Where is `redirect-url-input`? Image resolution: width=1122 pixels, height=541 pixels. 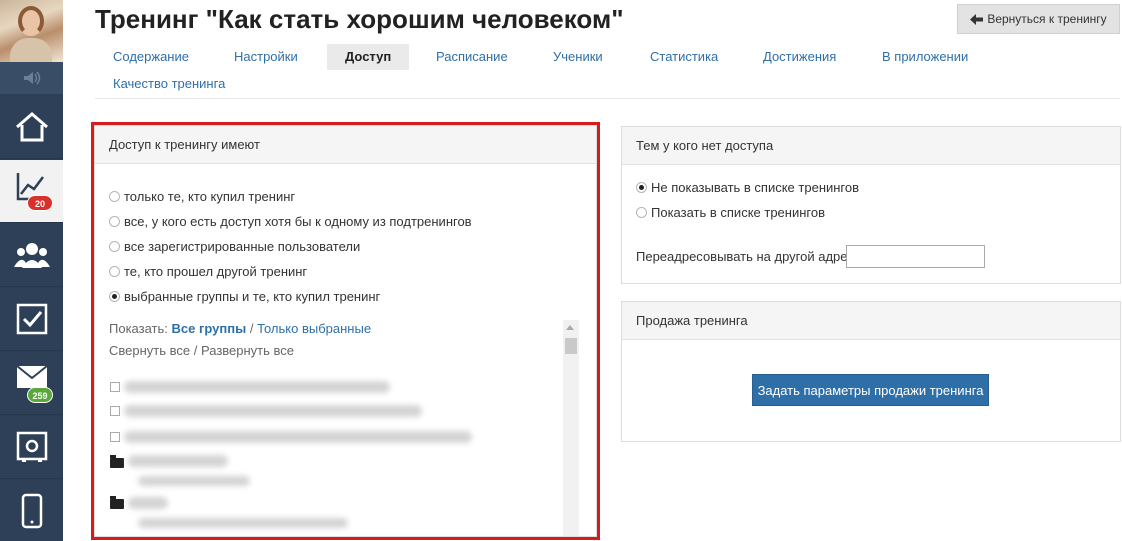
redirect-url-input is located at coordinates (915, 256).